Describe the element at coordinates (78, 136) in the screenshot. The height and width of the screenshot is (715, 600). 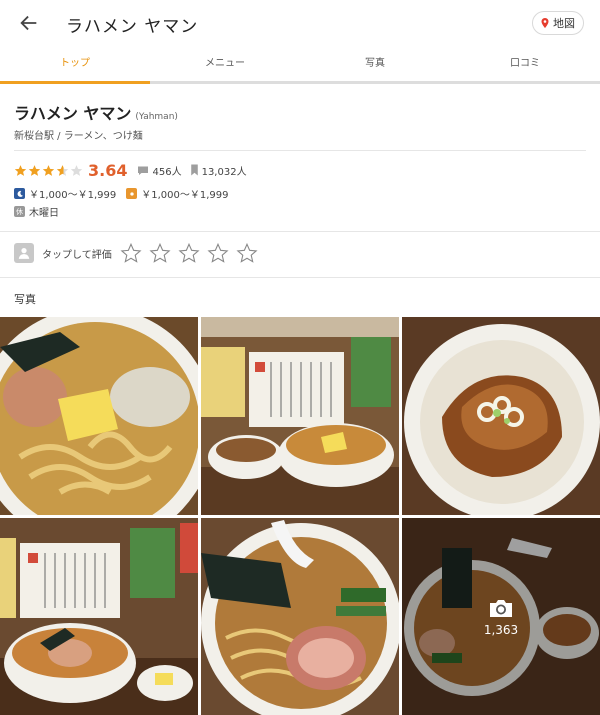
I see `shop-genre: 新桜台駅 / ラーメン、つけ麺` at that location.